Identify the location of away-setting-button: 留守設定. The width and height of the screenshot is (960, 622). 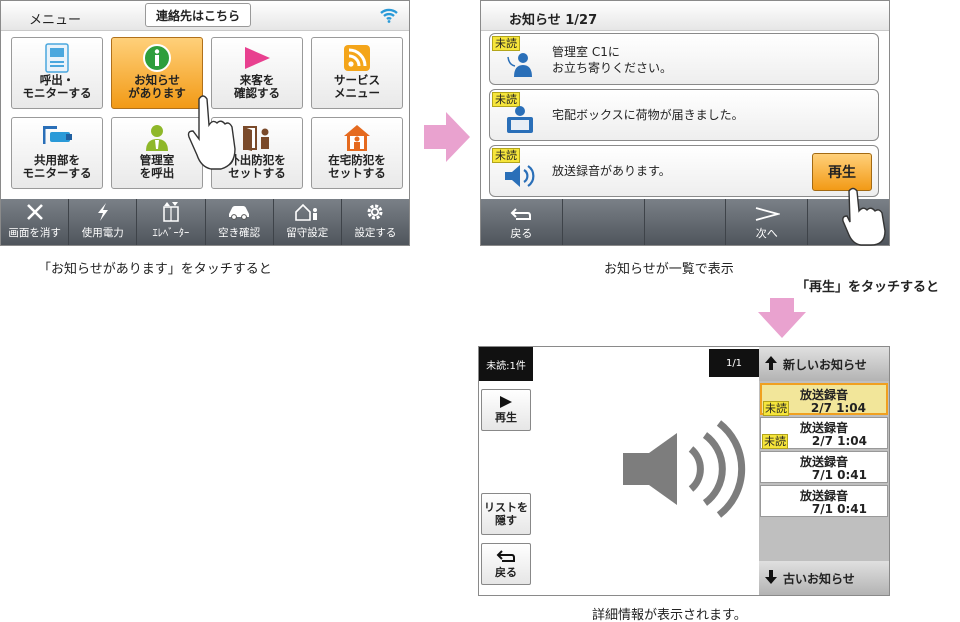
(308, 222).